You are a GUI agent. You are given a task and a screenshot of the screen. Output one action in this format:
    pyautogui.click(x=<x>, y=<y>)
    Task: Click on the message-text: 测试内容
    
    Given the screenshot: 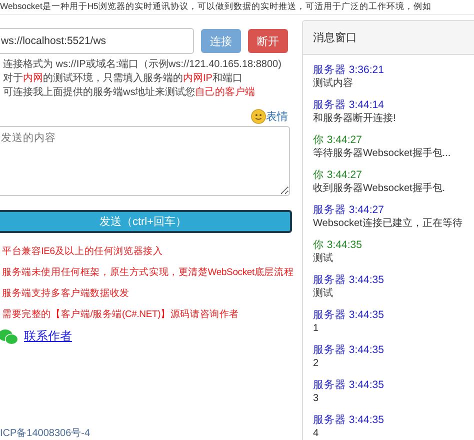 What is the action you would take?
    pyautogui.click(x=333, y=84)
    